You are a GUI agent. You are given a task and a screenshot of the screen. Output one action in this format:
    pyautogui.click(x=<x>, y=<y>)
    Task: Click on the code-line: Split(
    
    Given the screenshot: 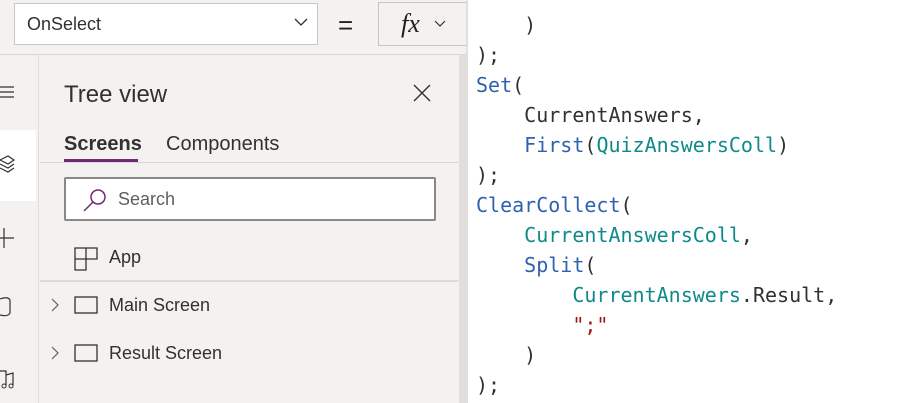 What is the action you would take?
    pyautogui.click(x=656, y=265)
    